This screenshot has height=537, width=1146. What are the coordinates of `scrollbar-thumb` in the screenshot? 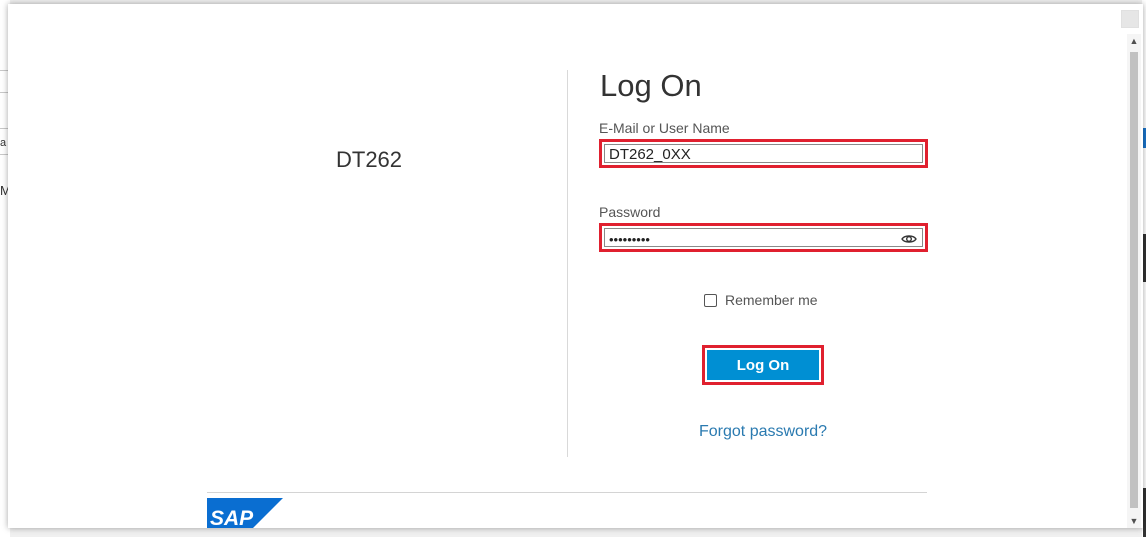 It's located at (1134, 280).